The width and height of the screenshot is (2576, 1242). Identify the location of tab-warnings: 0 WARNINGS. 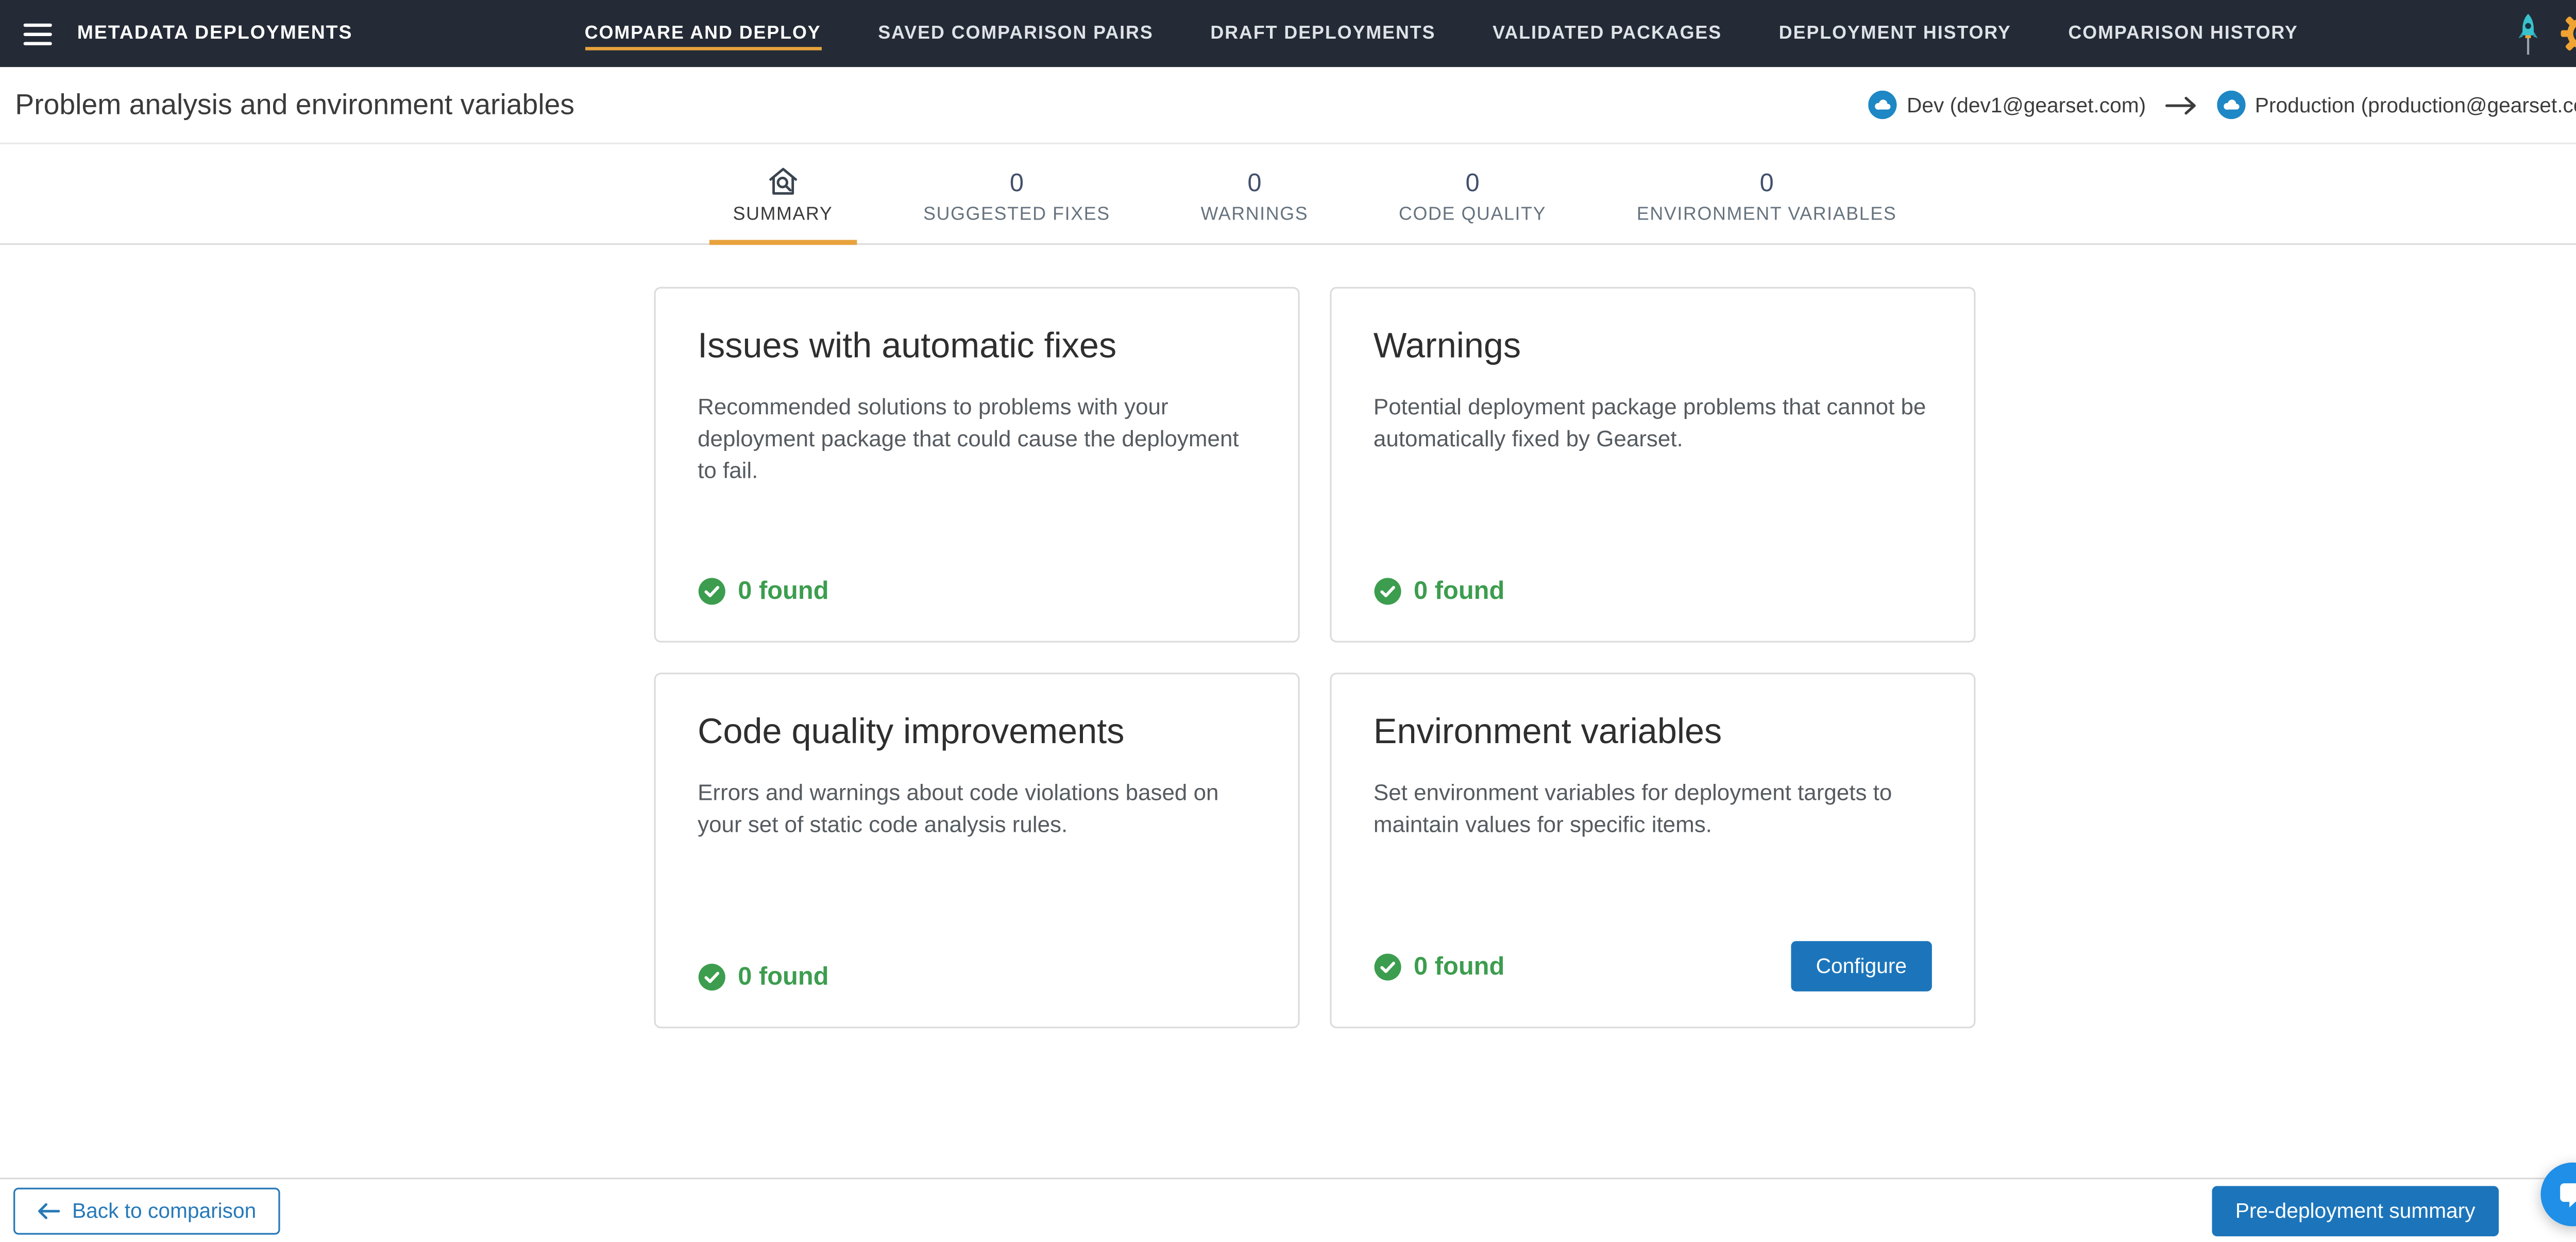
(1254, 204).